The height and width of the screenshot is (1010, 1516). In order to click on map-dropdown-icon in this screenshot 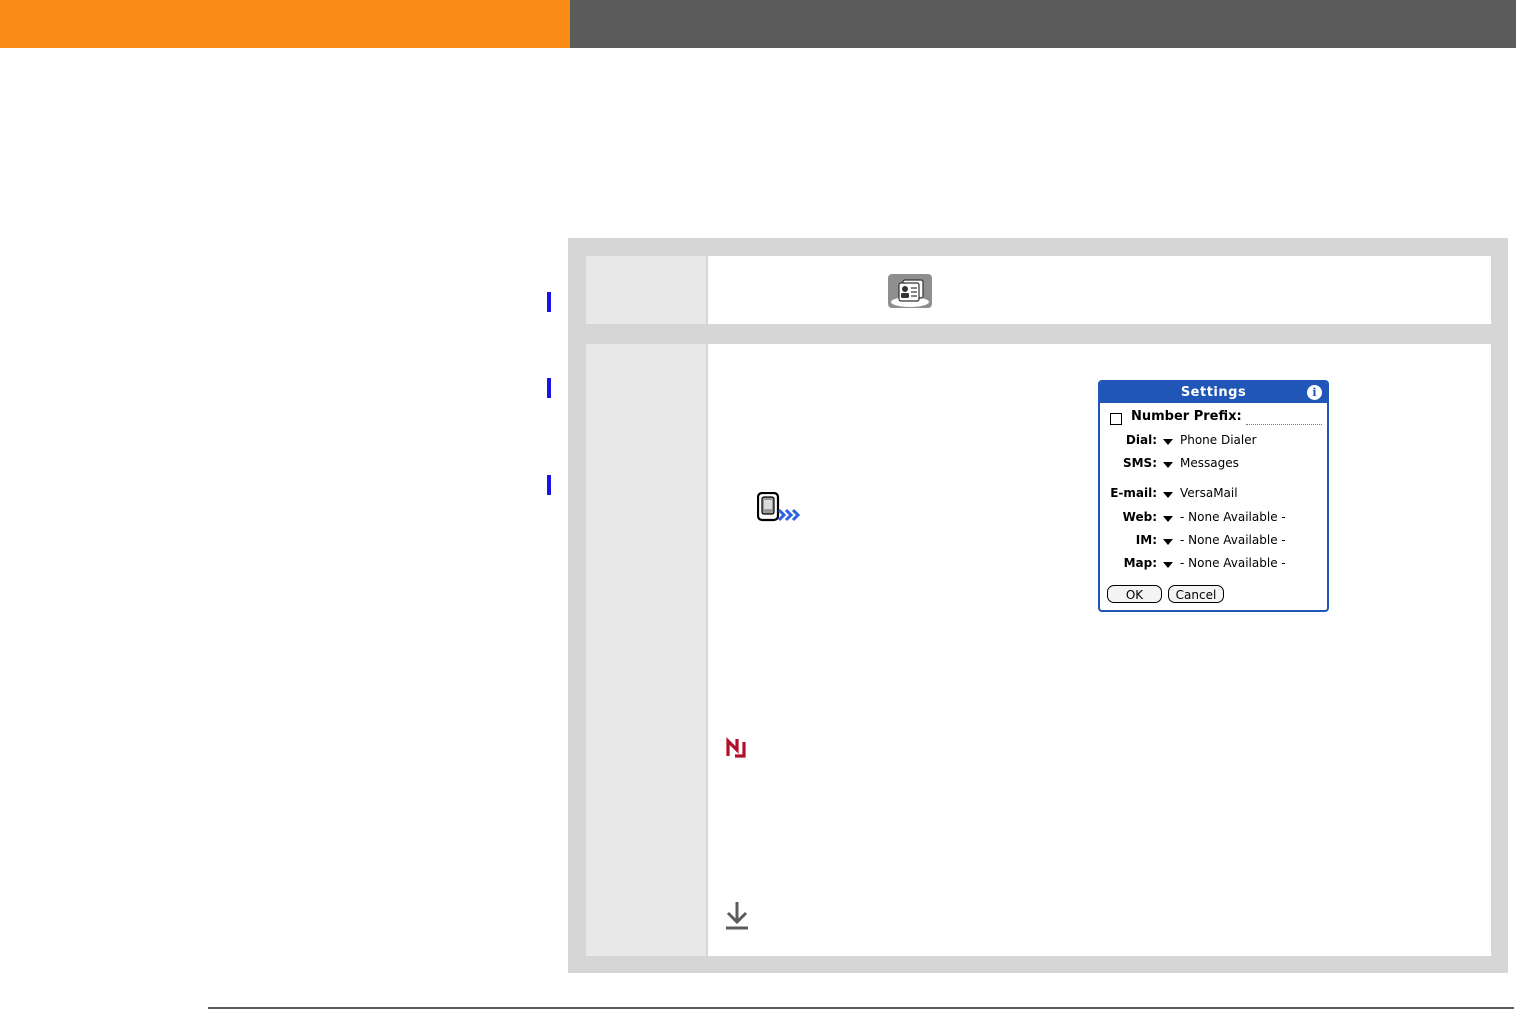, I will do `click(1168, 565)`.